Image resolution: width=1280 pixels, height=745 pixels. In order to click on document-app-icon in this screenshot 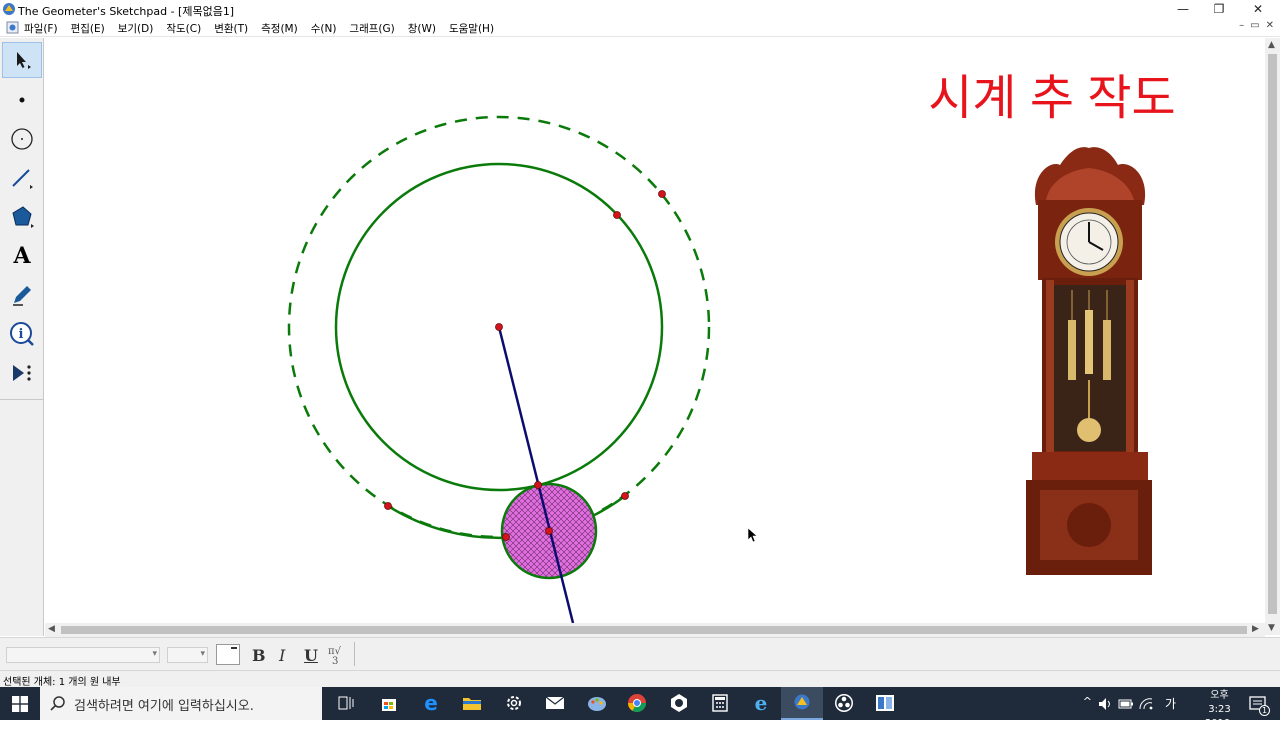, I will do `click(885, 703)`.